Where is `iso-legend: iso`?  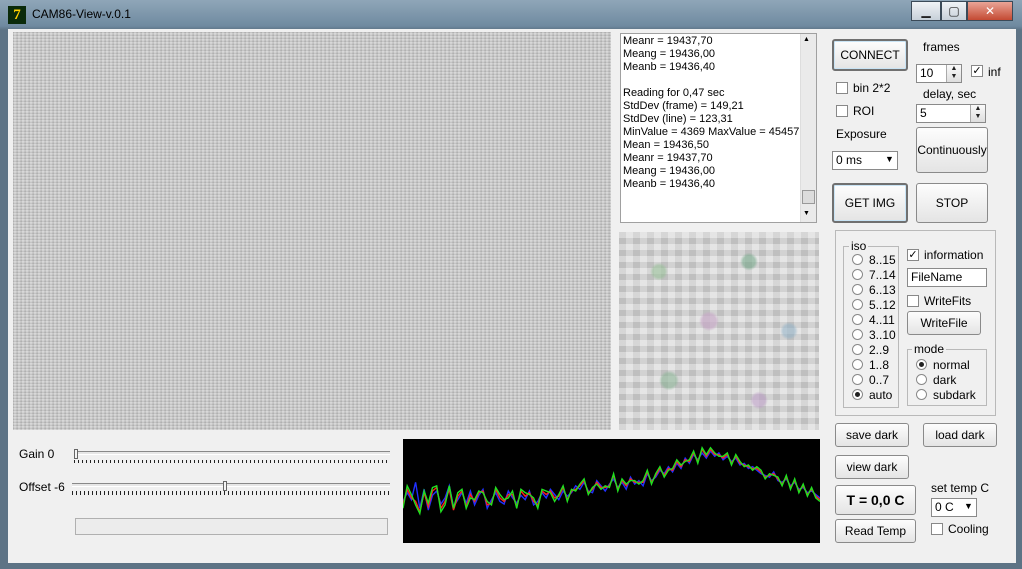 iso-legend: iso is located at coordinates (859, 246).